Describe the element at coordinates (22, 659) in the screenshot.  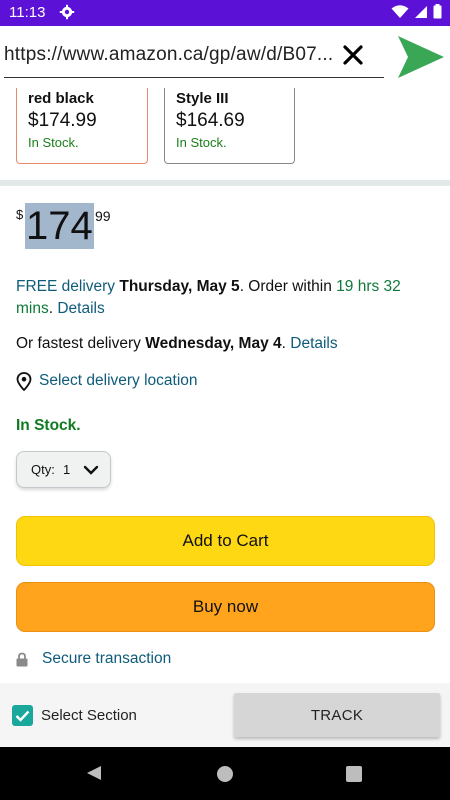
I see `lock-icon` at that location.